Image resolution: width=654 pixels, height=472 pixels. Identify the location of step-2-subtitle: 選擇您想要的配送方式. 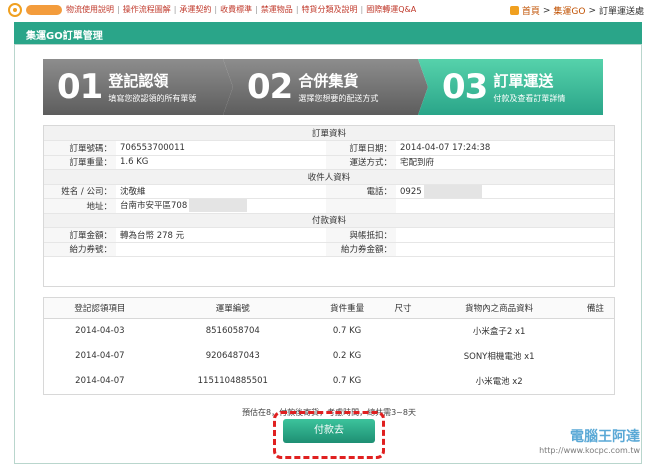
(338, 98).